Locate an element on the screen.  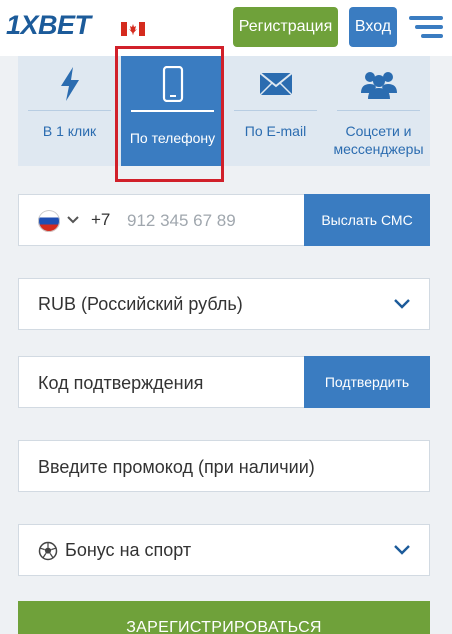
register-button: Регистрация is located at coordinates (285, 27).